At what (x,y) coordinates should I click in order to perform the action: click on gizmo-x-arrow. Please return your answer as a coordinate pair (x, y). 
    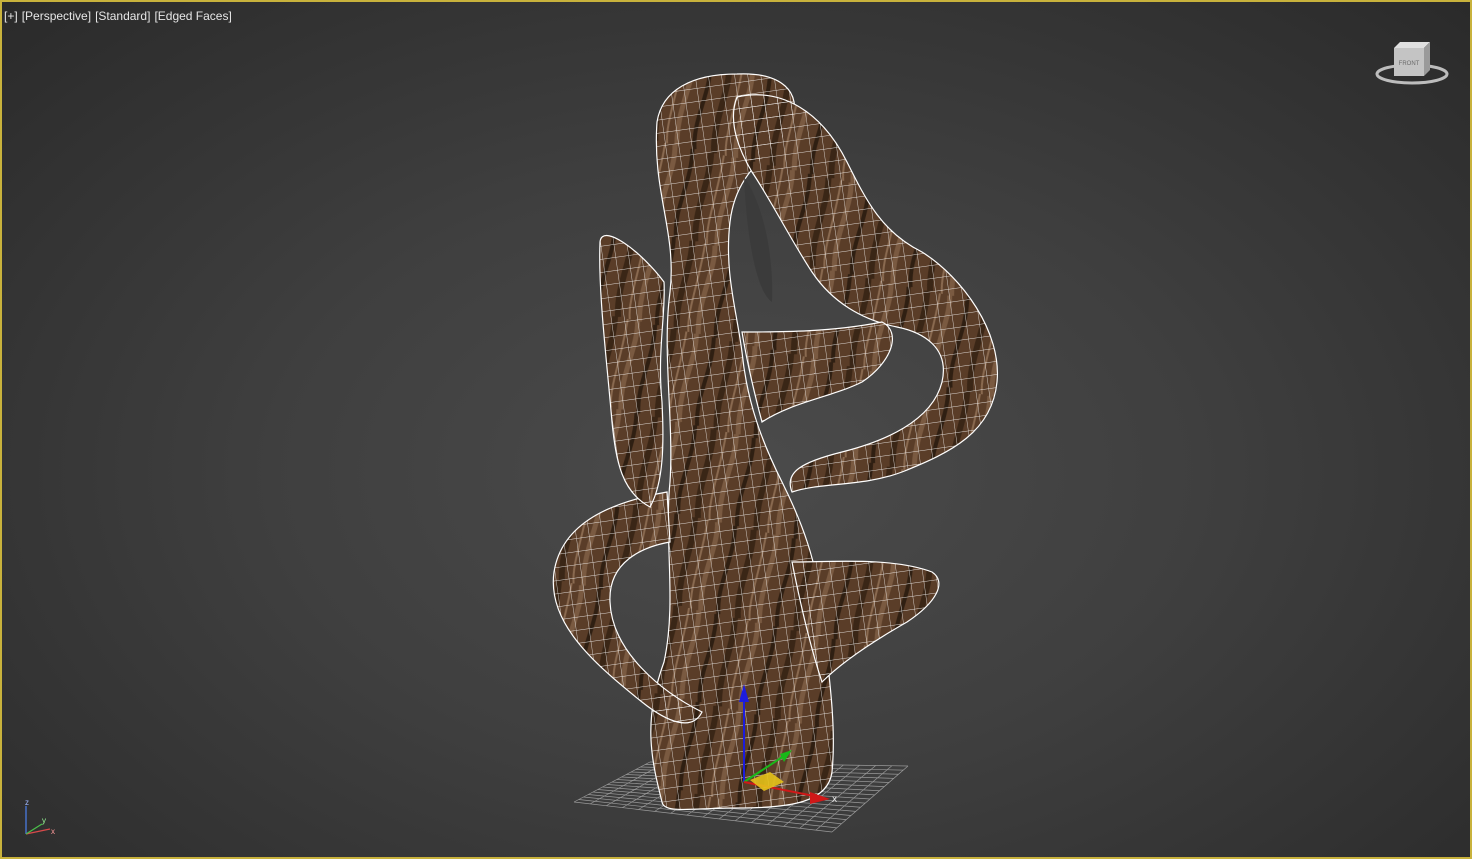
    Looking at the image, I should click on (820, 798).